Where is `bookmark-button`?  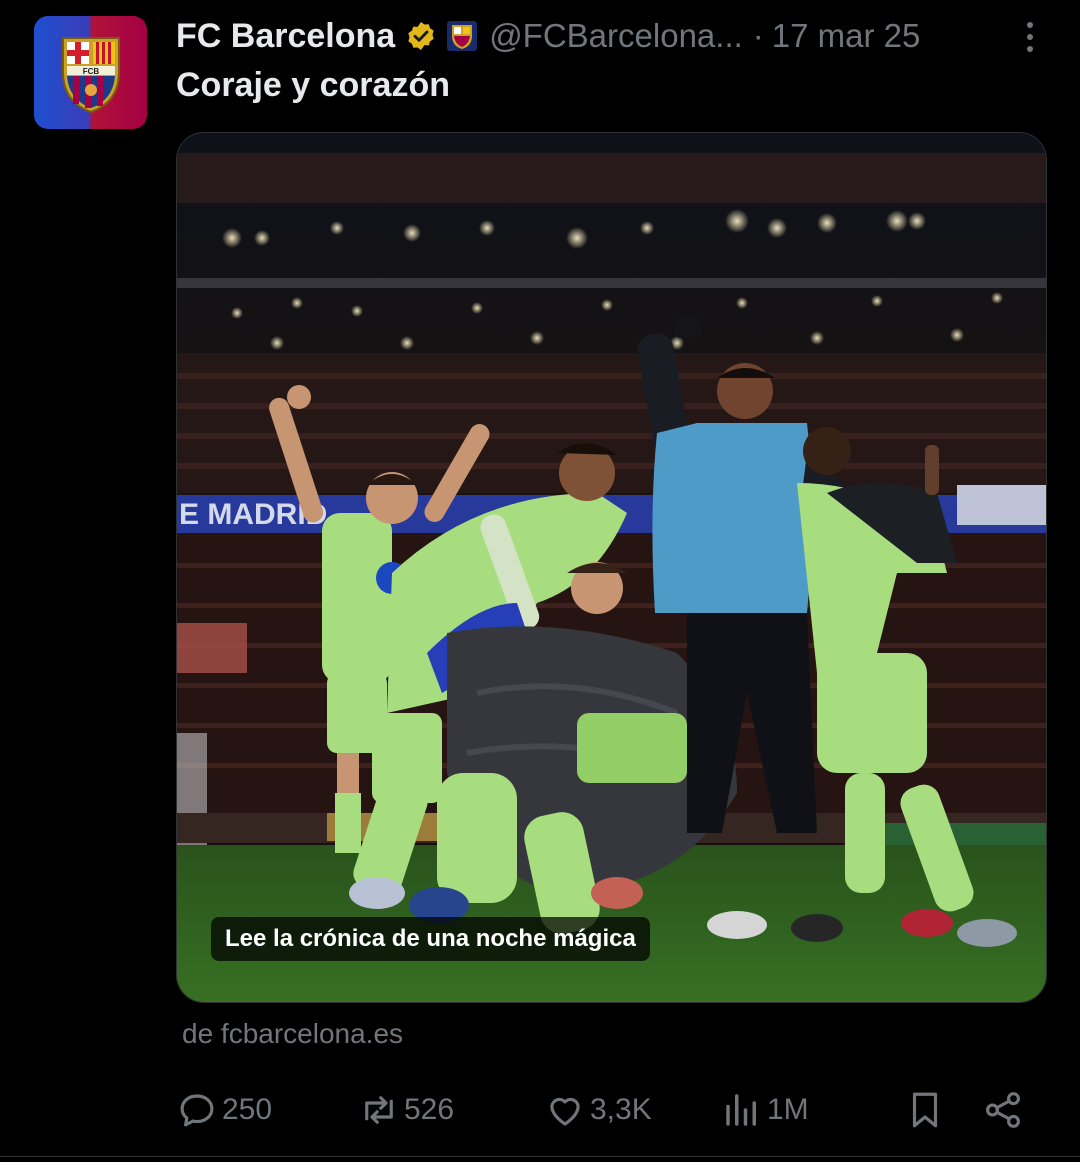
bookmark-button is located at coordinates (925, 1110).